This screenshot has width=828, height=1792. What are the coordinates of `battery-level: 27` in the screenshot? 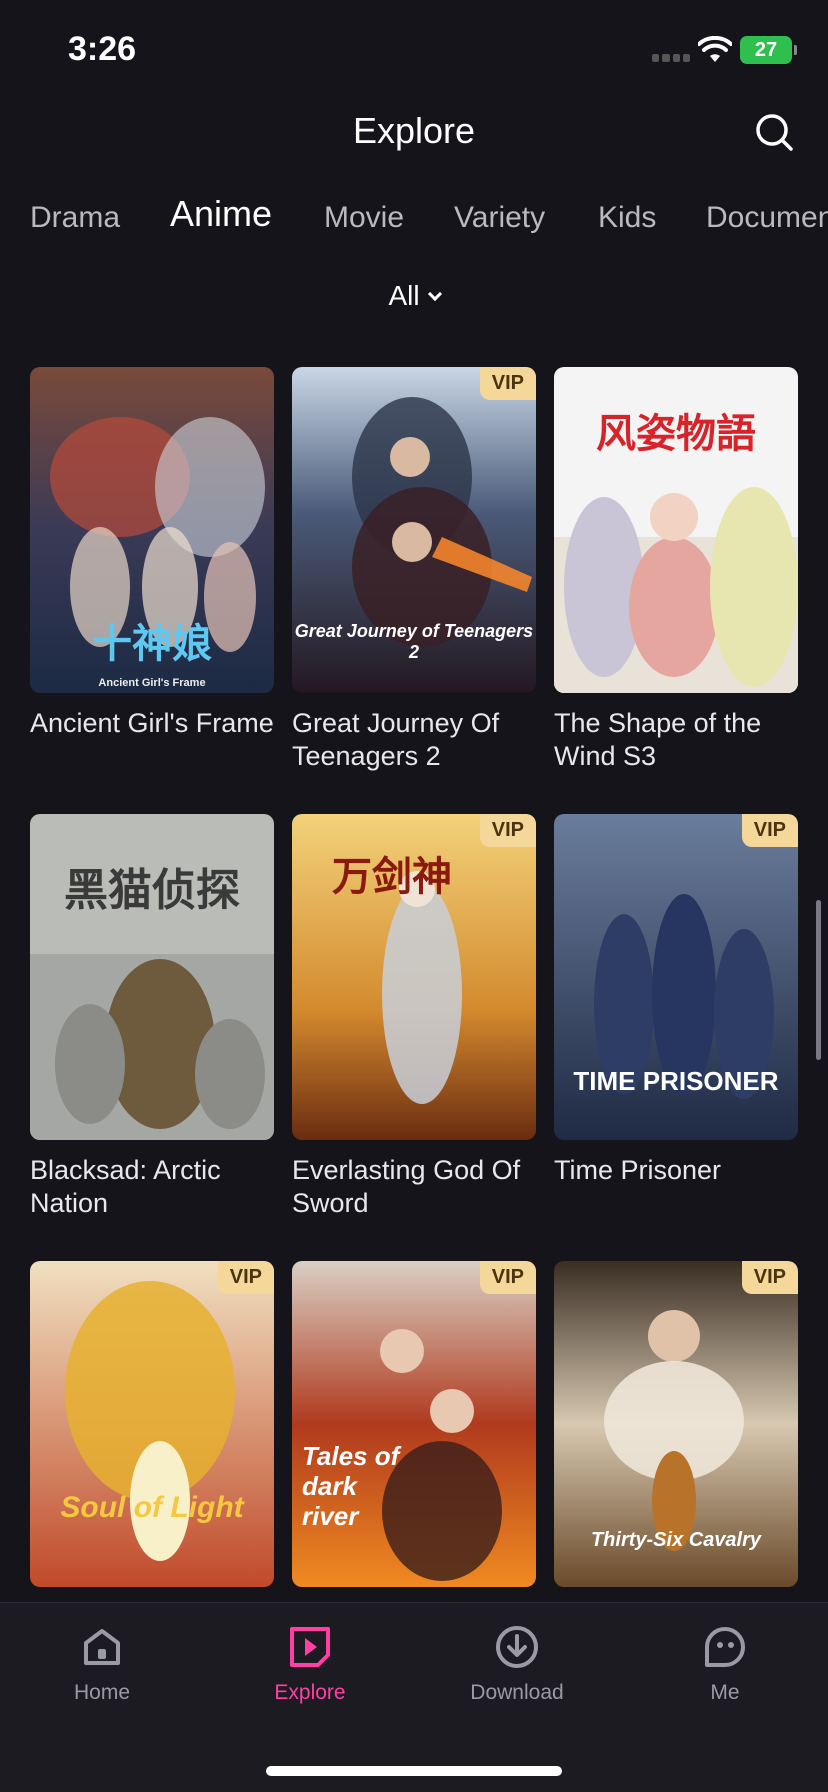 It's located at (766, 49).